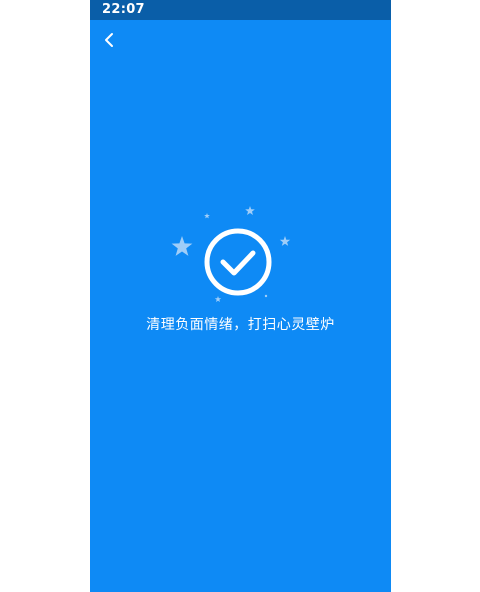 The width and height of the screenshot is (480, 592). Describe the element at coordinates (240, 10) in the screenshot. I see `status-bar: 22:07` at that location.